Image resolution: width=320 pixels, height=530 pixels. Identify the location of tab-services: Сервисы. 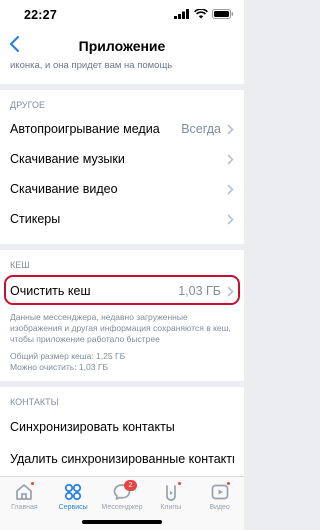
(73, 496).